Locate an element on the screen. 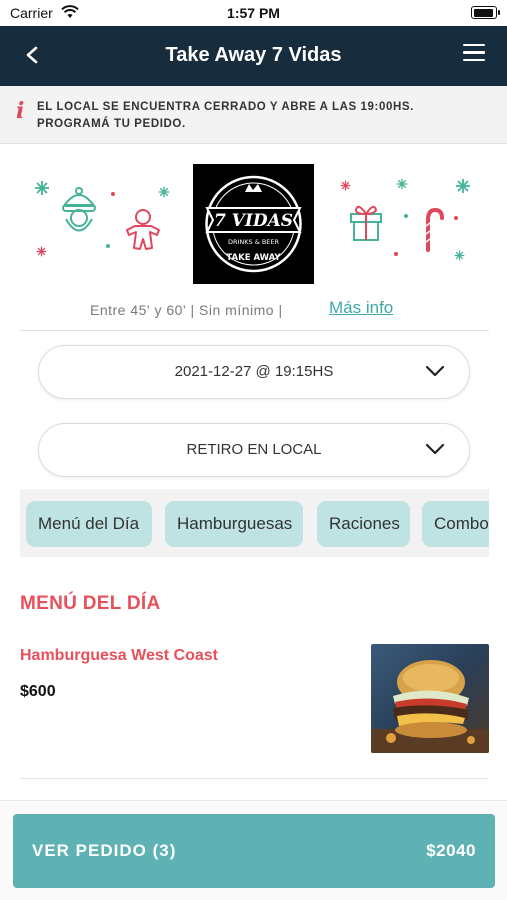 Image resolution: width=507 pixels, height=900 pixels. section-title: MENÚ DEL DÍA is located at coordinates (90, 603).